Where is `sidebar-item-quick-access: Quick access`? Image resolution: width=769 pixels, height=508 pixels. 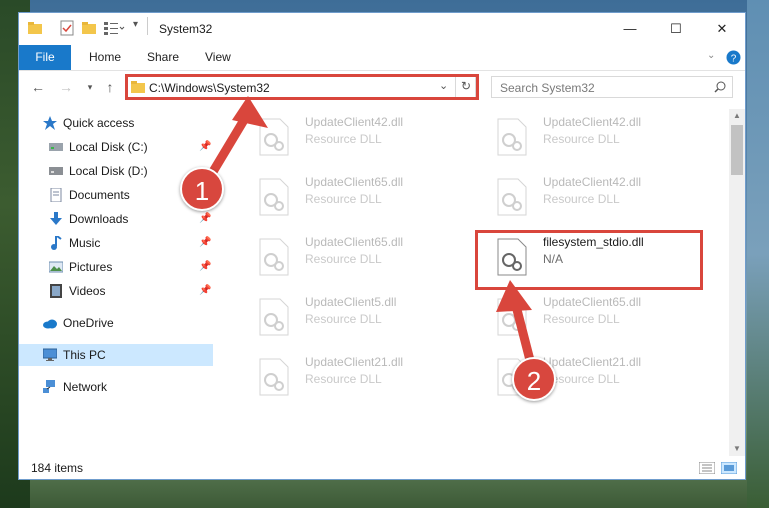 sidebar-item-quick-access: Quick access is located at coordinates (128, 123).